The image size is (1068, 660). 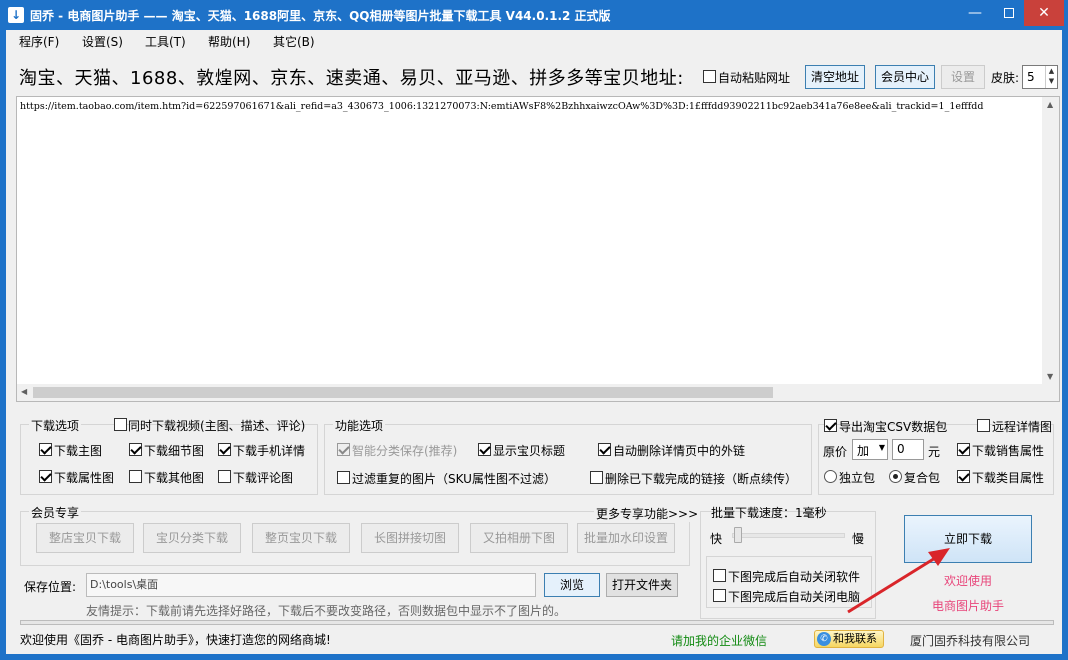 I want to click on remote-detail-checkbox, so click(x=983, y=425).